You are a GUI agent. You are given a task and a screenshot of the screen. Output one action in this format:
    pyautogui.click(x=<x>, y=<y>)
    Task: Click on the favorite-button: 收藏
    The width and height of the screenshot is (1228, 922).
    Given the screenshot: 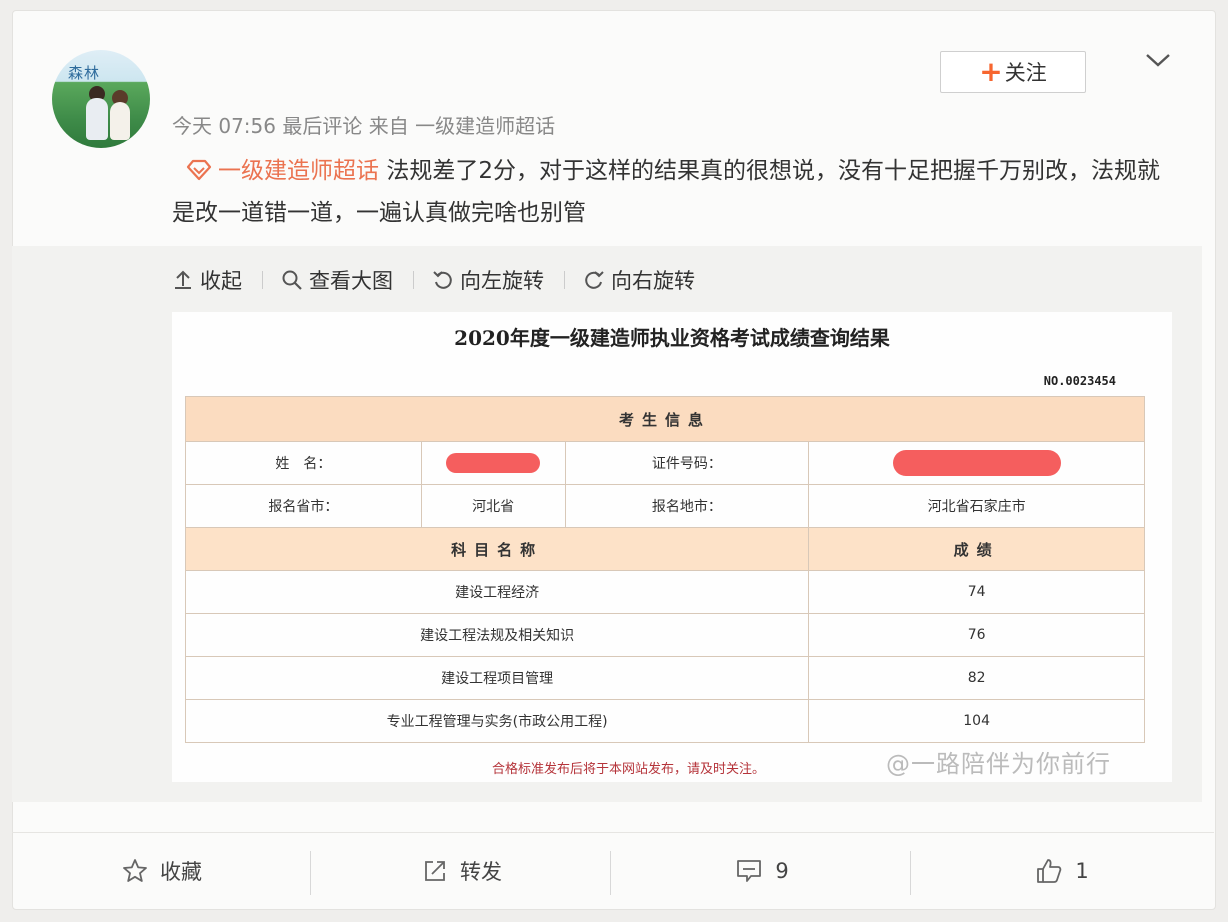 What is the action you would take?
    pyautogui.click(x=162, y=871)
    